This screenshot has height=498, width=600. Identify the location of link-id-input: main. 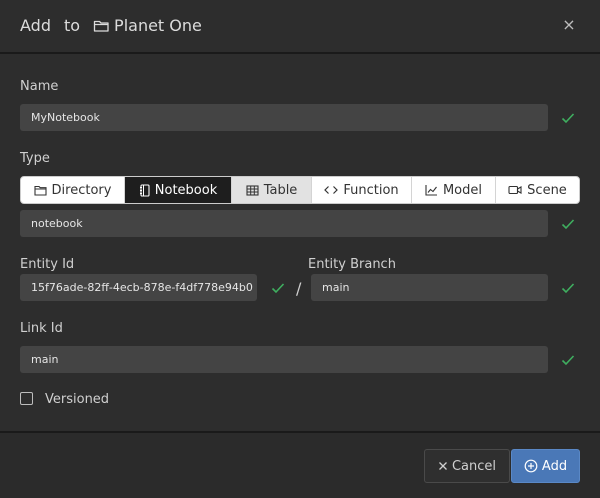
(284, 359).